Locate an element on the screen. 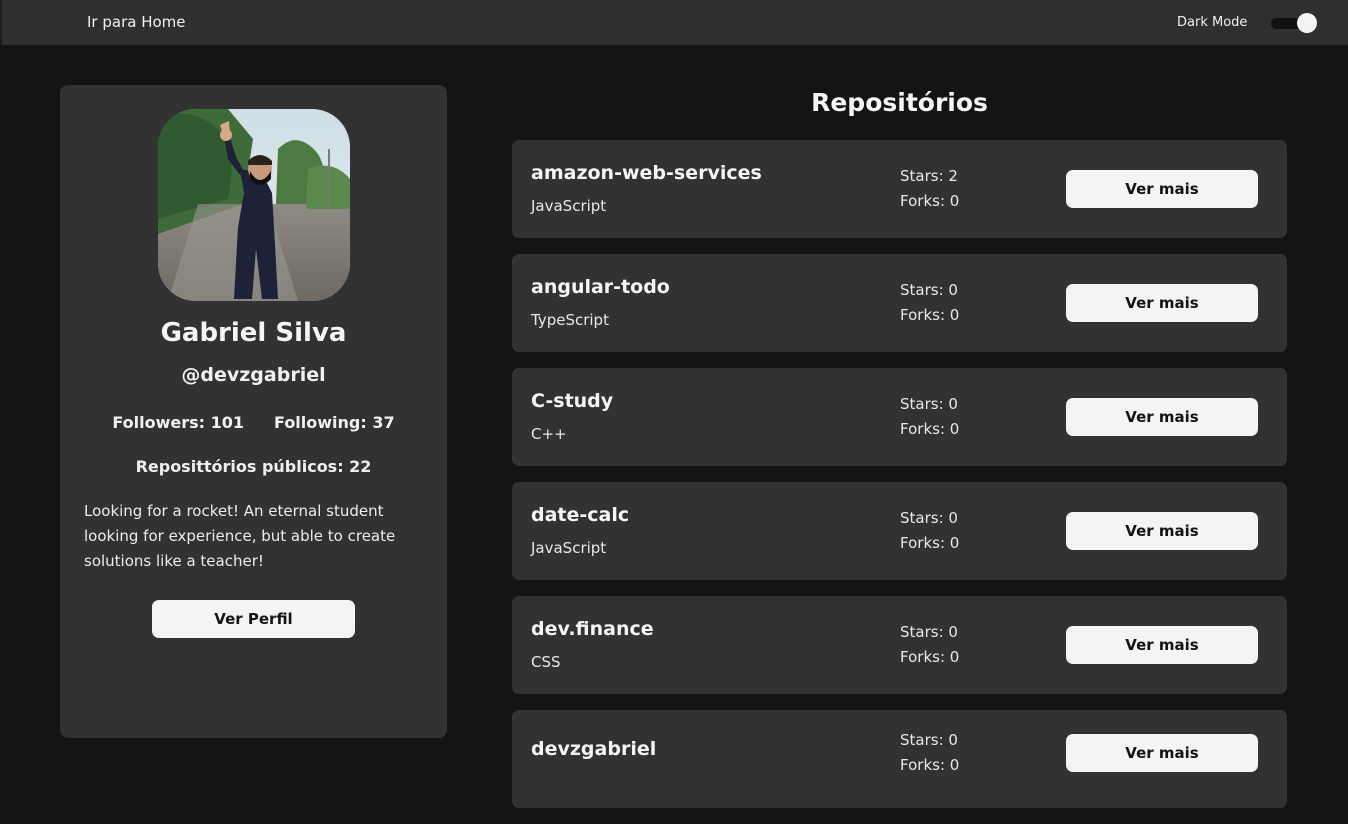  top-navbar: Ir para Home Dark Mode is located at coordinates (674, 22).